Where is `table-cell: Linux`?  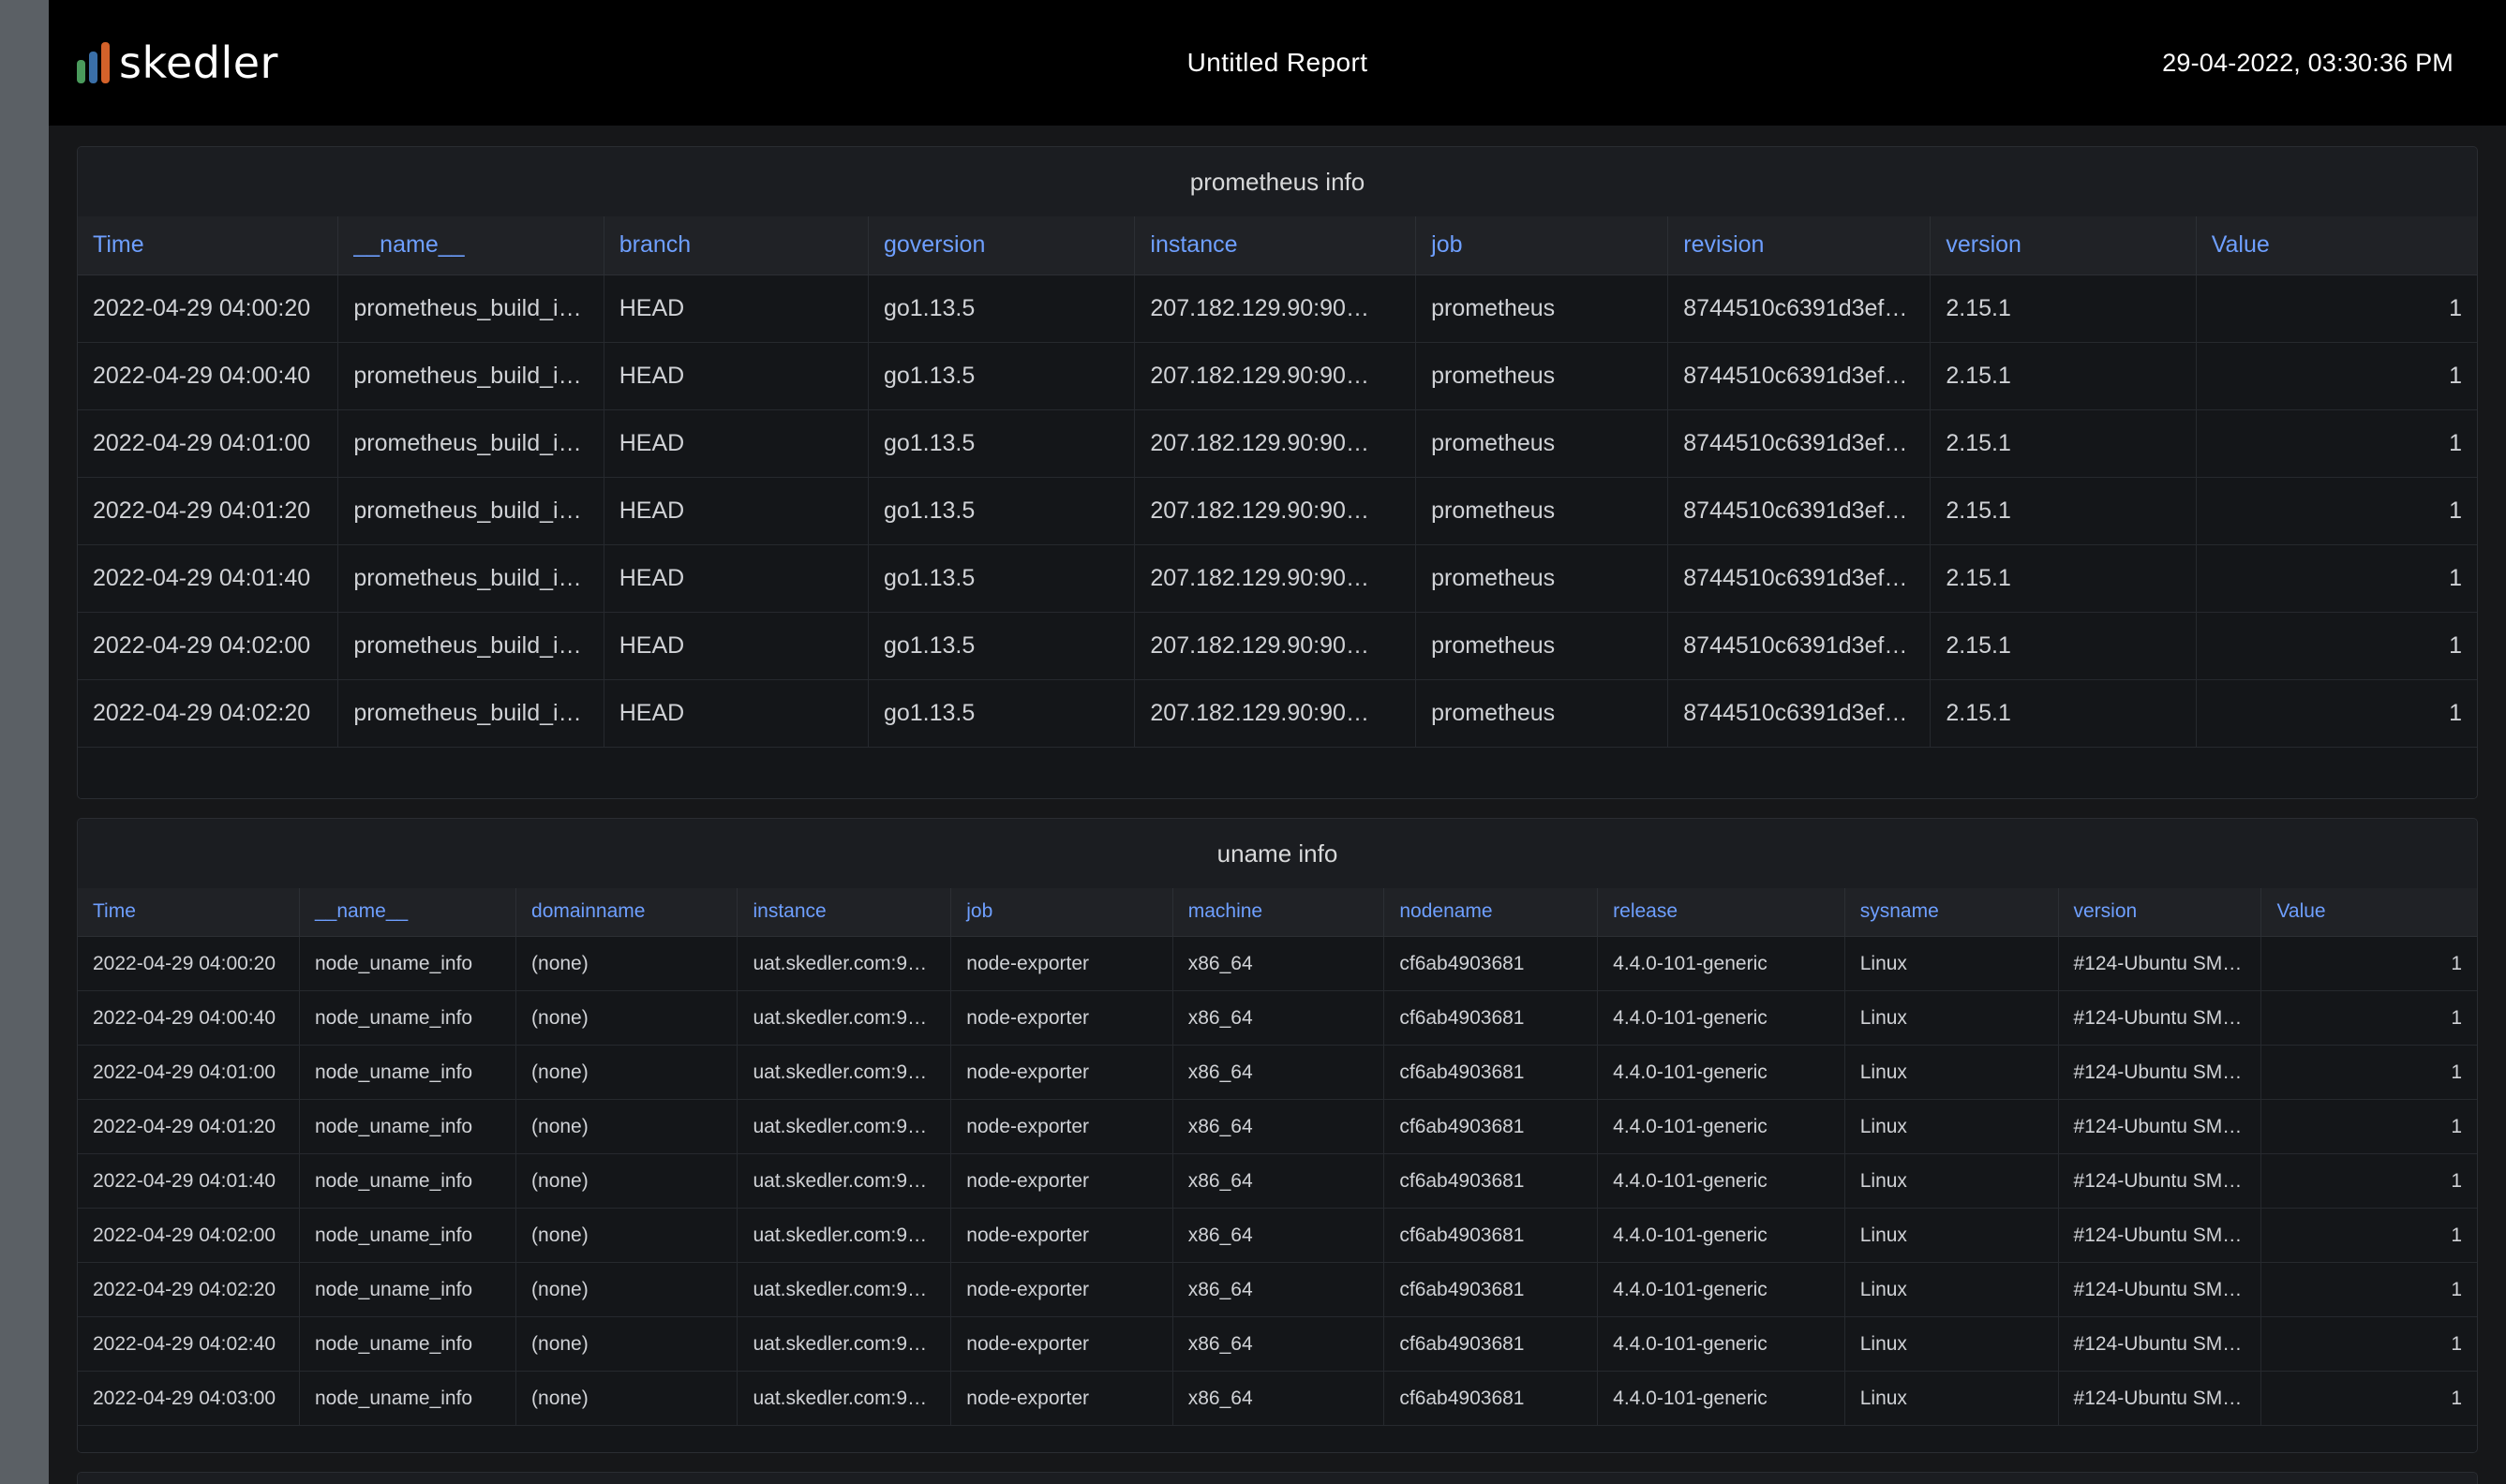
table-cell: Linux is located at coordinates (1951, 1126).